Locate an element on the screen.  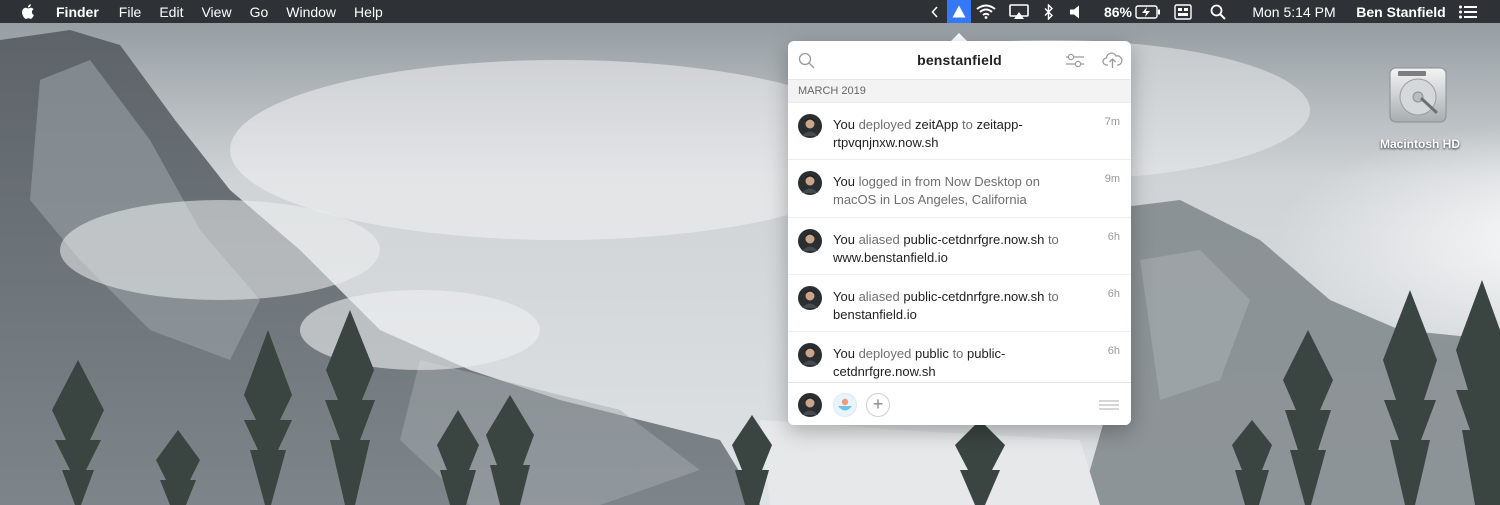
menubar-clock: Mon 5:14 PM is located at coordinates (1294, 11).